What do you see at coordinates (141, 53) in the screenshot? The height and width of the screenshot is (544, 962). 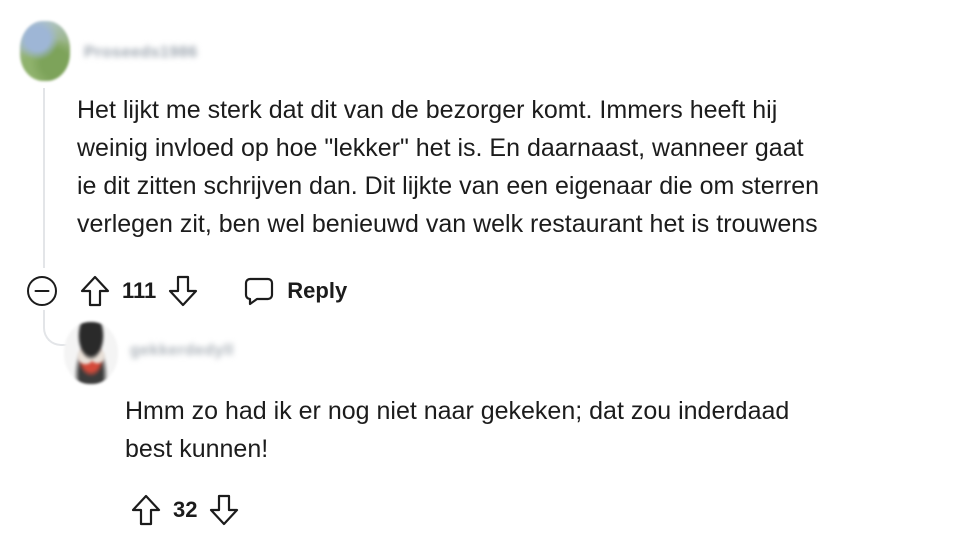 I see `username: Proseeds1986` at bounding box center [141, 53].